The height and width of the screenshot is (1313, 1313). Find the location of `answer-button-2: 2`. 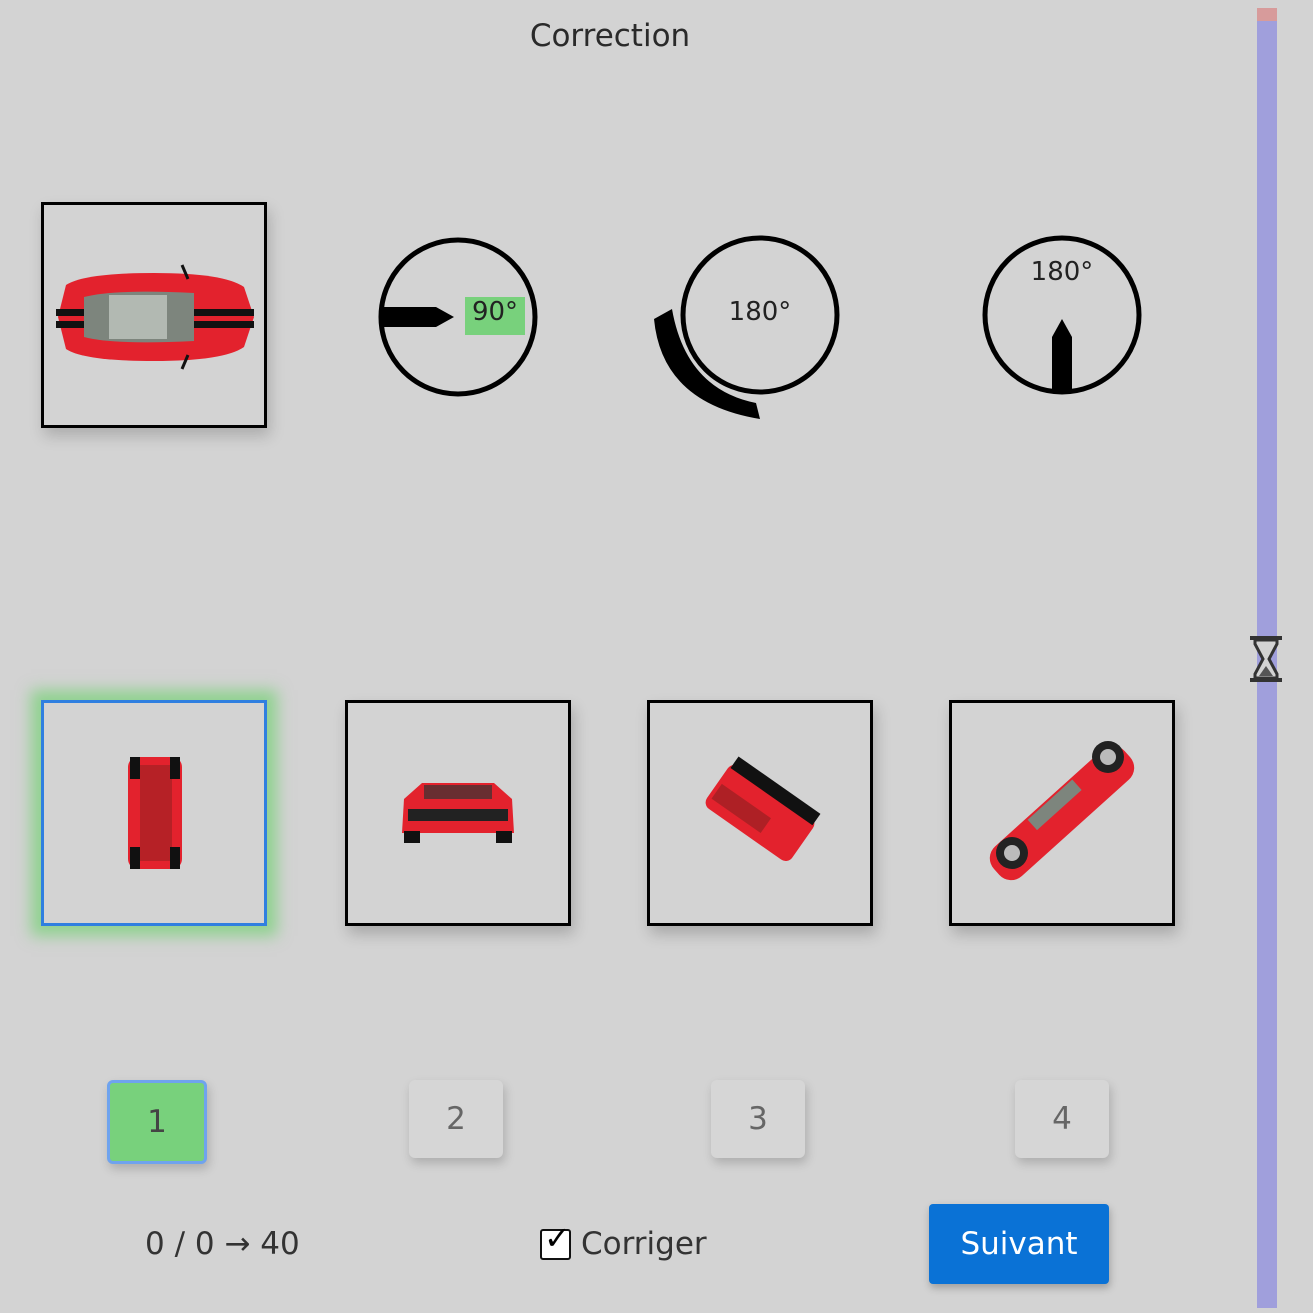

answer-button-2: 2 is located at coordinates (456, 1119).